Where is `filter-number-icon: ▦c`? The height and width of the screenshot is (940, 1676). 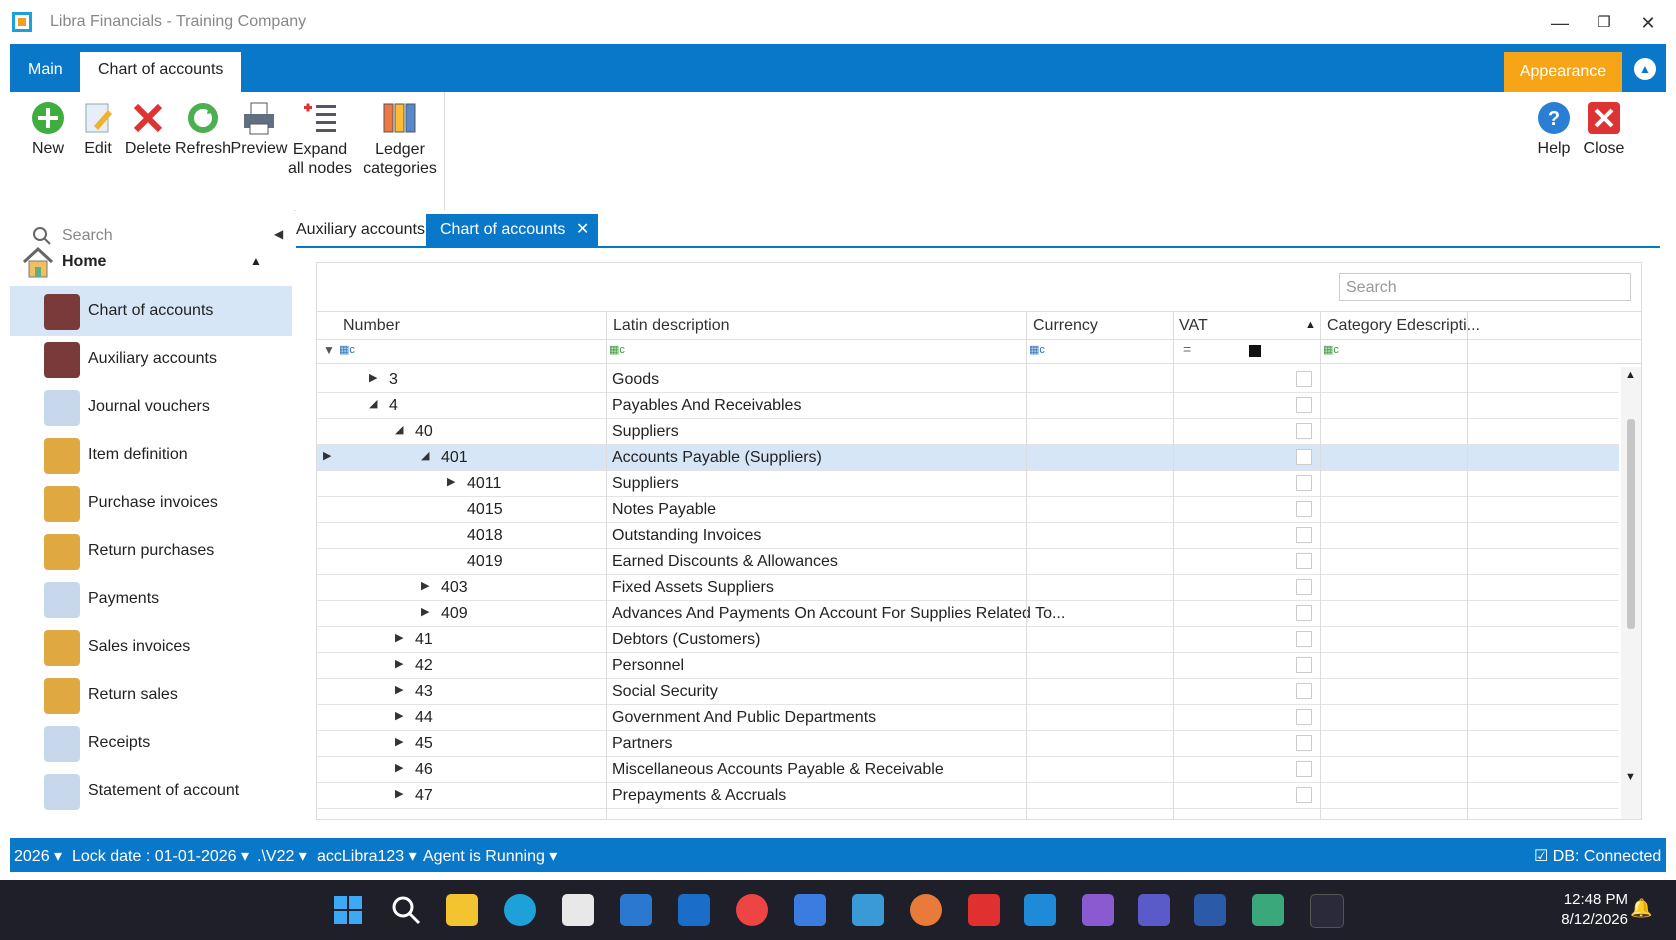
filter-number-icon: ▦c is located at coordinates (347, 349).